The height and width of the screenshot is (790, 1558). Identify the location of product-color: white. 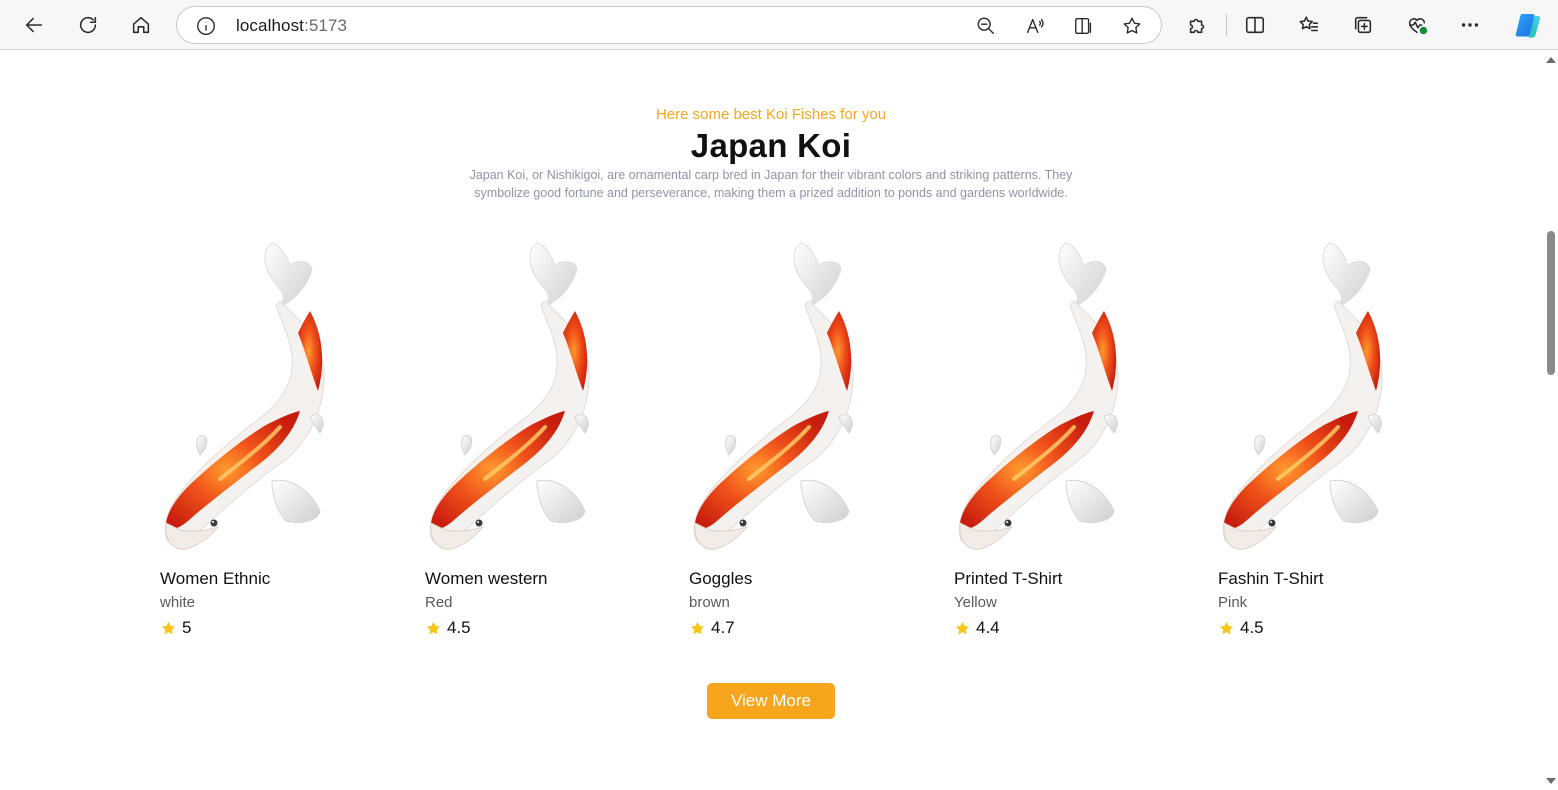
(178, 602).